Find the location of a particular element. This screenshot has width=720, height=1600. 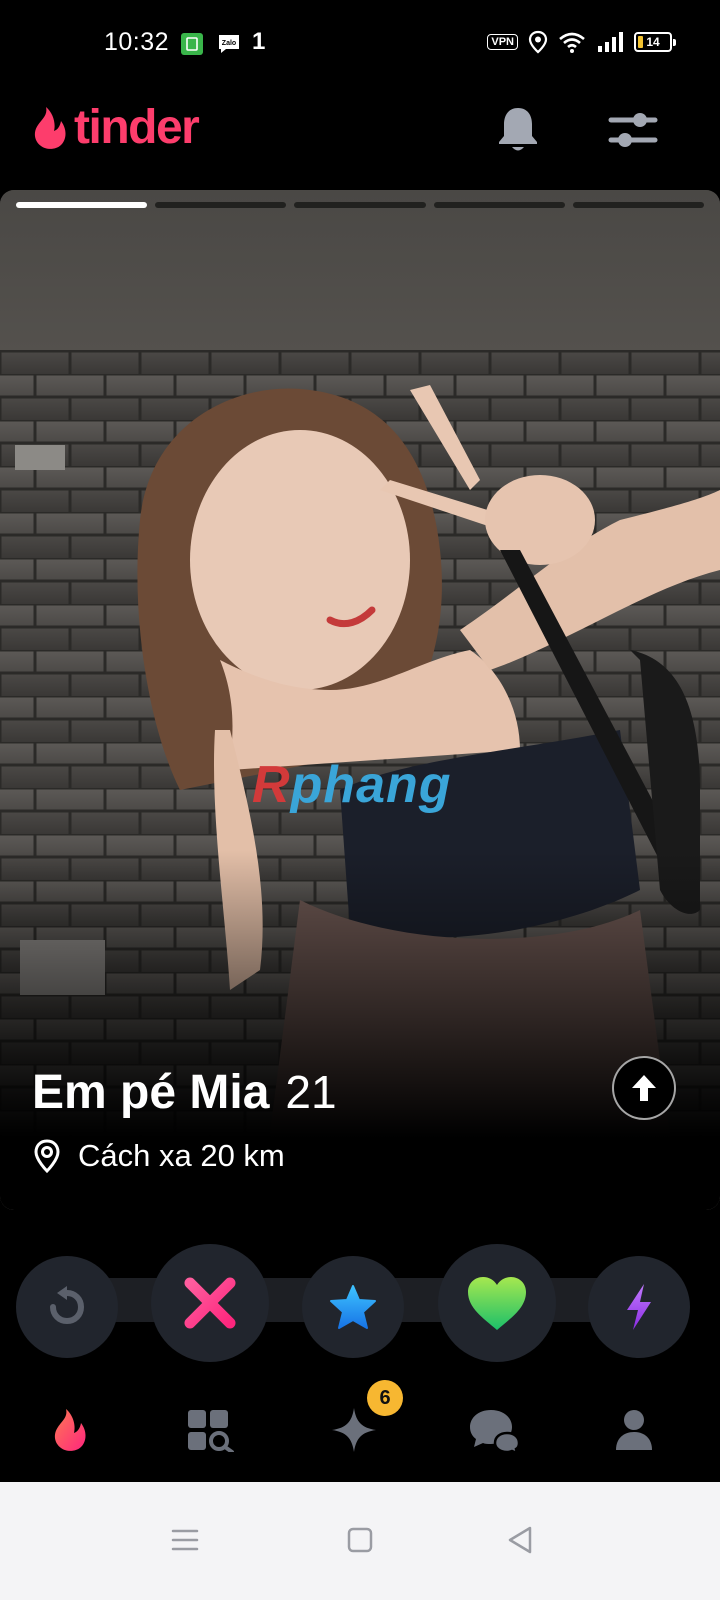

profile-distance: Cách xa 20 km is located at coordinates (181, 1155).